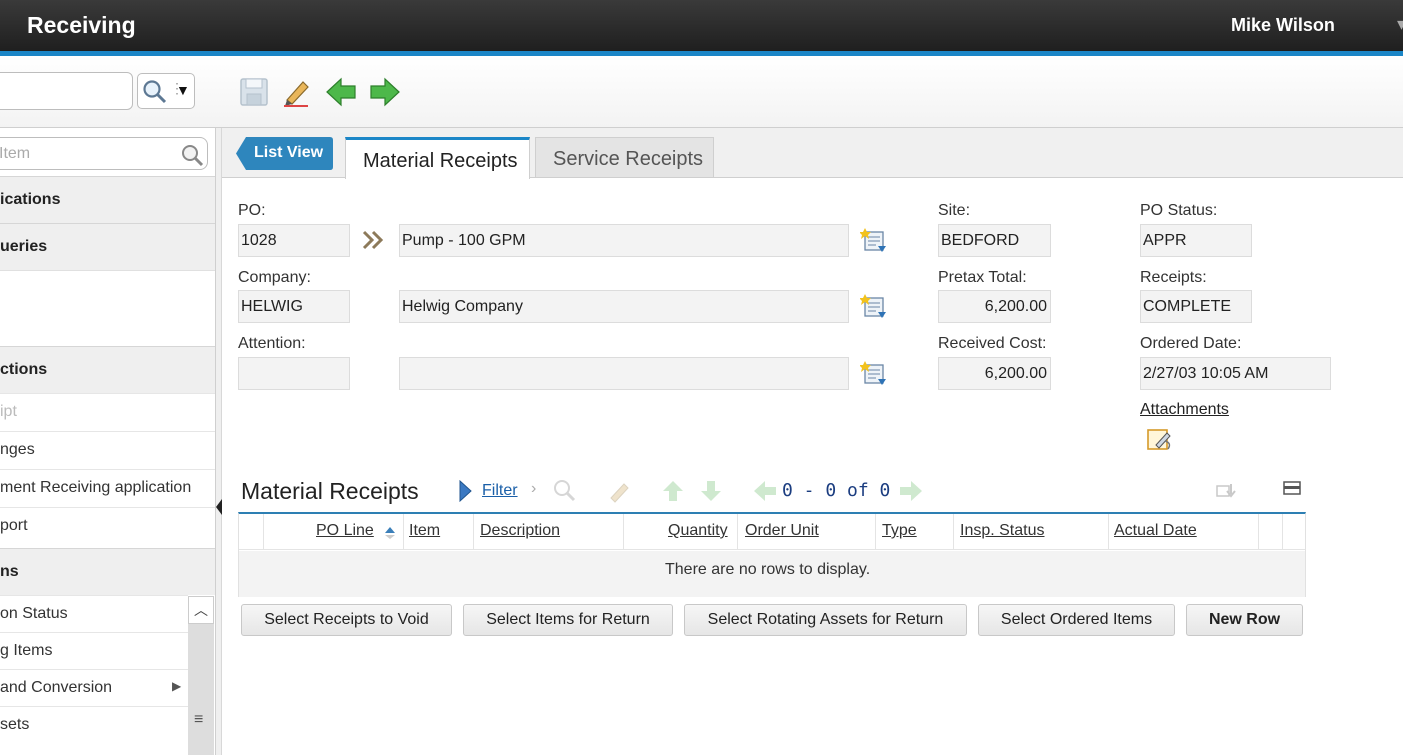 The width and height of the screenshot is (1403, 755). What do you see at coordinates (568, 620) in the screenshot?
I see `select-items-for-return-button: Select Items for Return` at bounding box center [568, 620].